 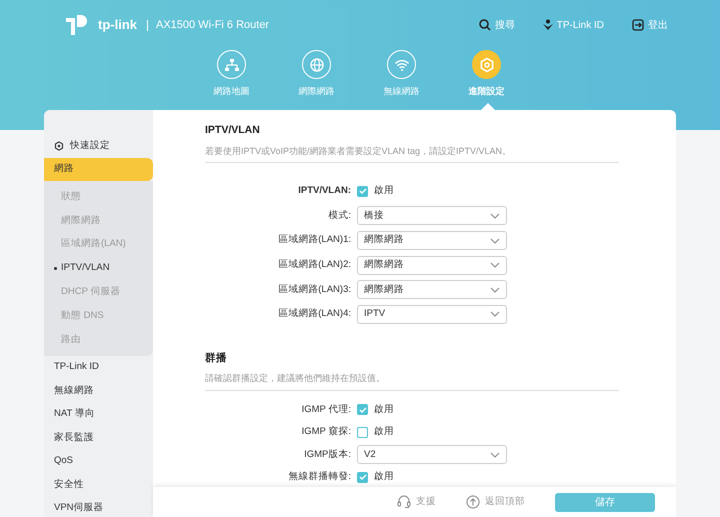 What do you see at coordinates (98, 146) in the screenshot?
I see `sidebar-item: 快速設定` at bounding box center [98, 146].